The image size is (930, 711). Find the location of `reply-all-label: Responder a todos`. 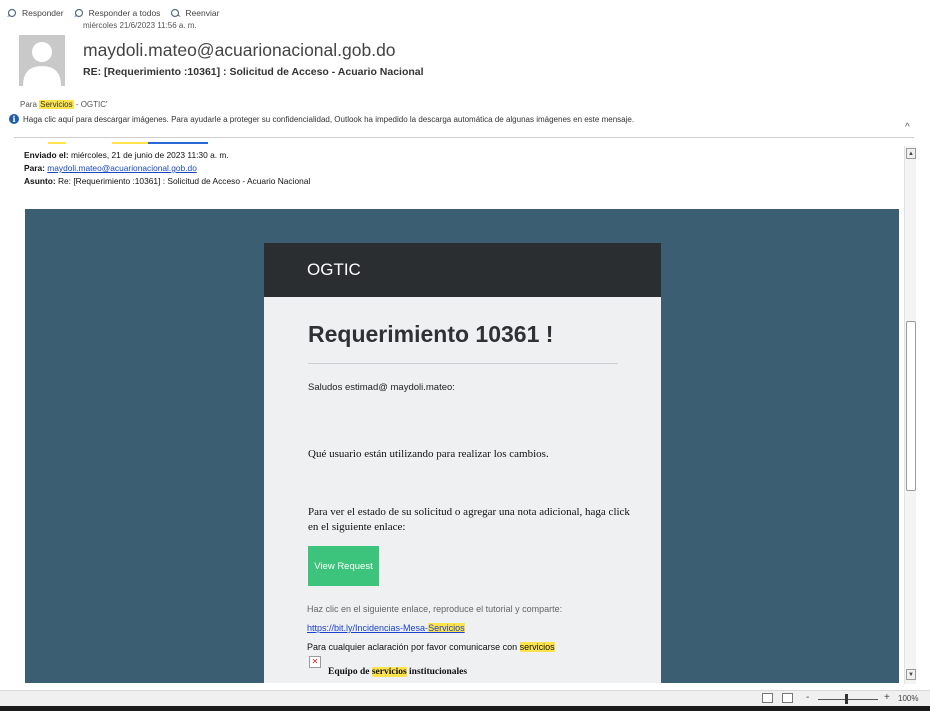

reply-all-label: Responder a todos is located at coordinates (124, 13).